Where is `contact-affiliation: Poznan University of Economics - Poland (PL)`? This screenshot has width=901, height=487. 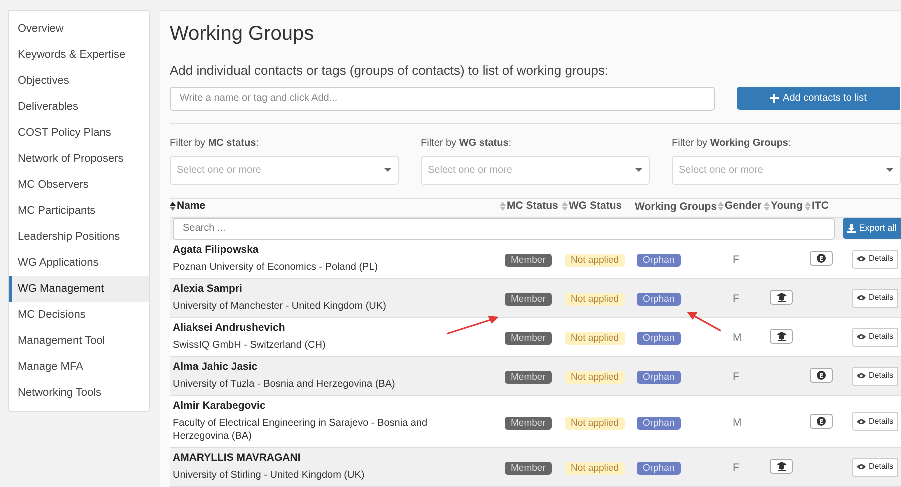
contact-affiliation: Poznan University of Economics - Poland (PL) is located at coordinates (276, 267).